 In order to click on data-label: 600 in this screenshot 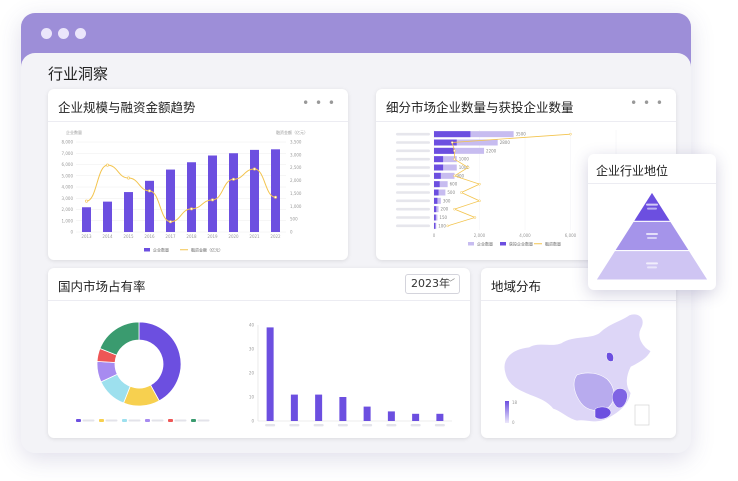, I will do `click(454, 184)`.